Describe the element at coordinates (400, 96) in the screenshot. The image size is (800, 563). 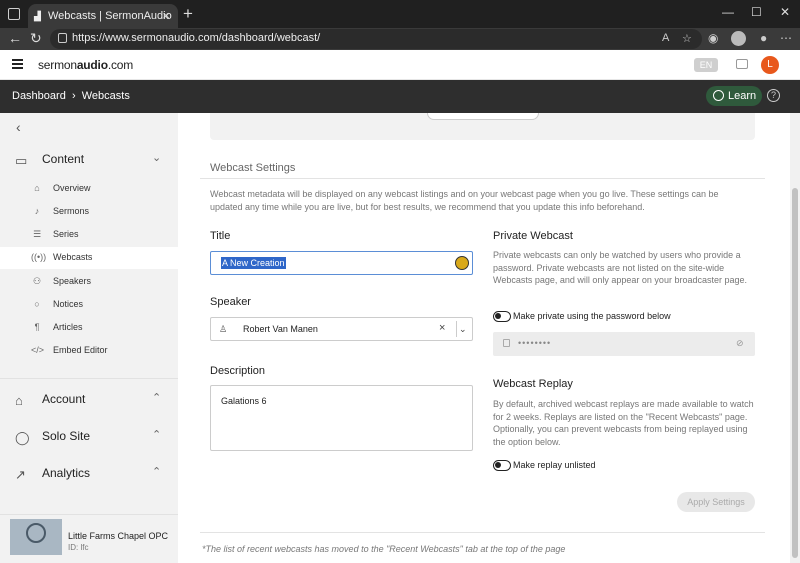
I see `breadcrumb-bar: Dashboard › Webcasts Learn ?` at that location.